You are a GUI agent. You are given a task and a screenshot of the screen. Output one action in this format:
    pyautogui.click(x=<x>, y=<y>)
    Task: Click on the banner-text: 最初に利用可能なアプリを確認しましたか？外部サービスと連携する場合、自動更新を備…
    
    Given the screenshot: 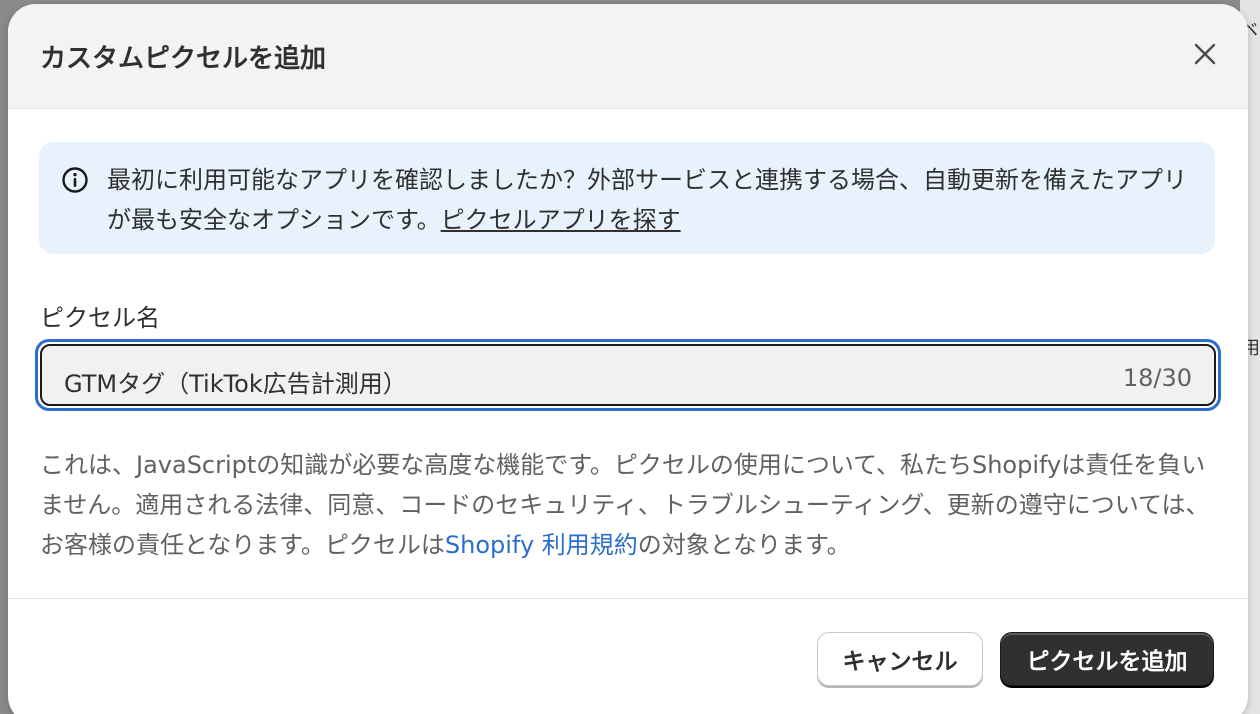 What is the action you would take?
    pyautogui.click(x=657, y=200)
    